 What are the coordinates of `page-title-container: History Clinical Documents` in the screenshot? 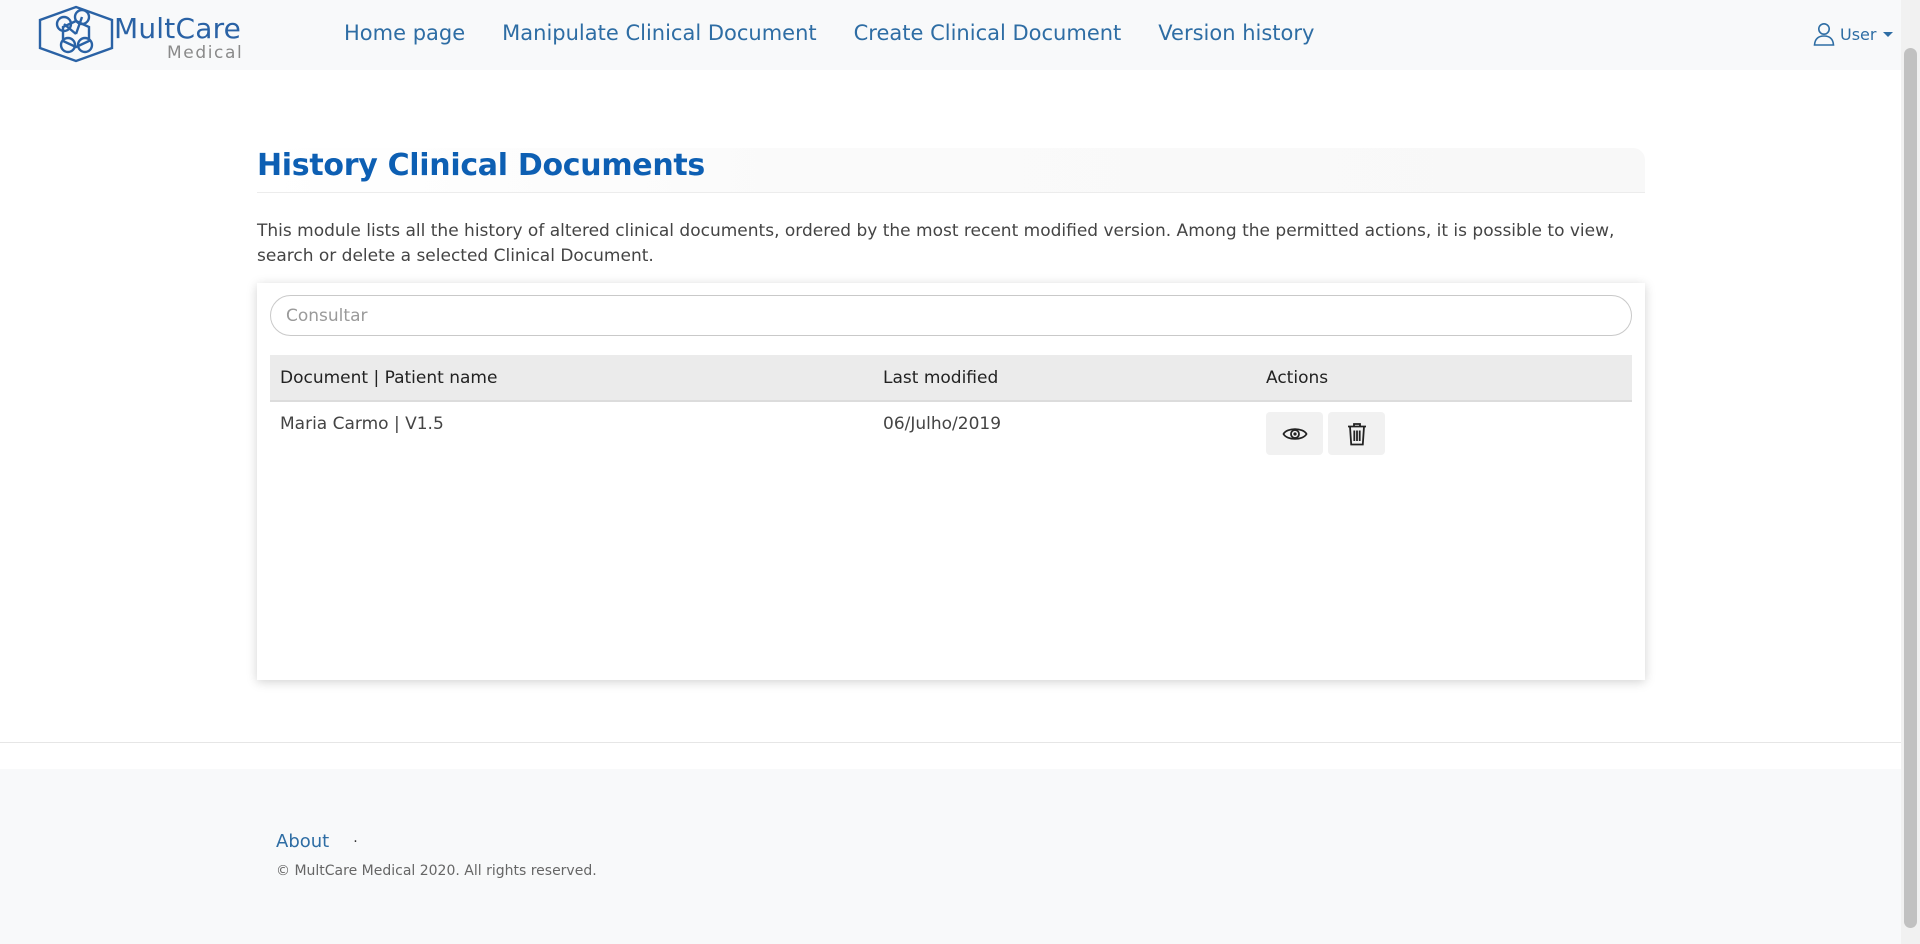 It's located at (951, 170).